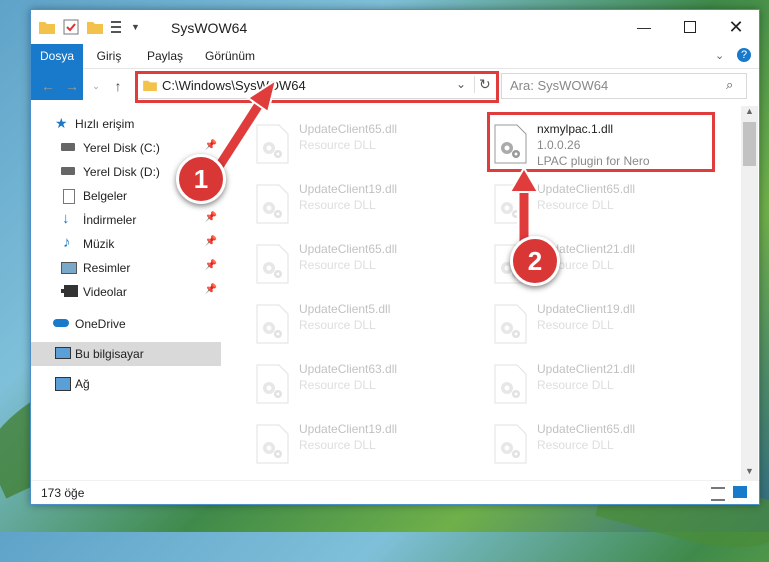 The height and width of the screenshot is (562, 769). I want to click on annotation-arrows, so click(375, 164).